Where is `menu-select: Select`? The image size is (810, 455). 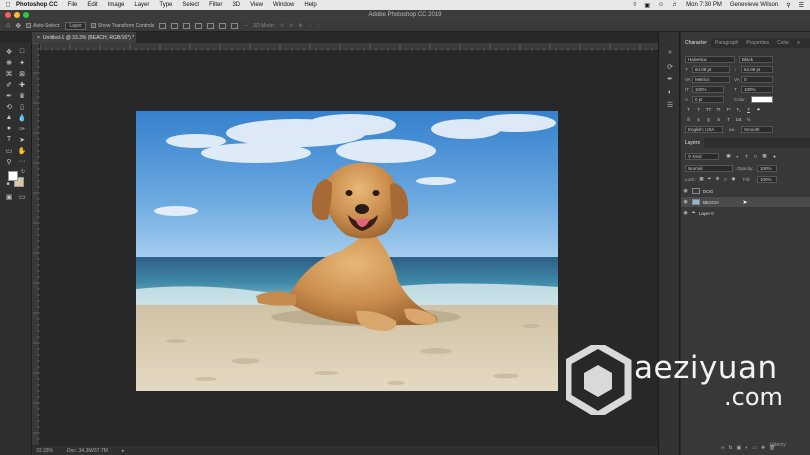 menu-select: Select is located at coordinates (190, 5).